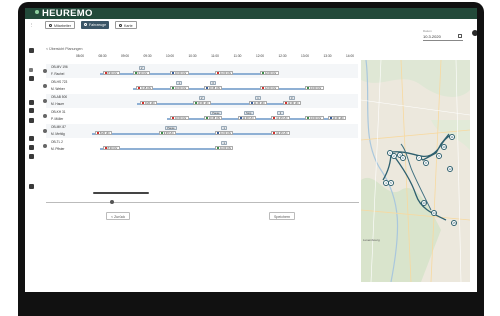  What do you see at coordinates (434, 213) in the screenshot?
I see `map-marker: 14` at bounding box center [434, 213].